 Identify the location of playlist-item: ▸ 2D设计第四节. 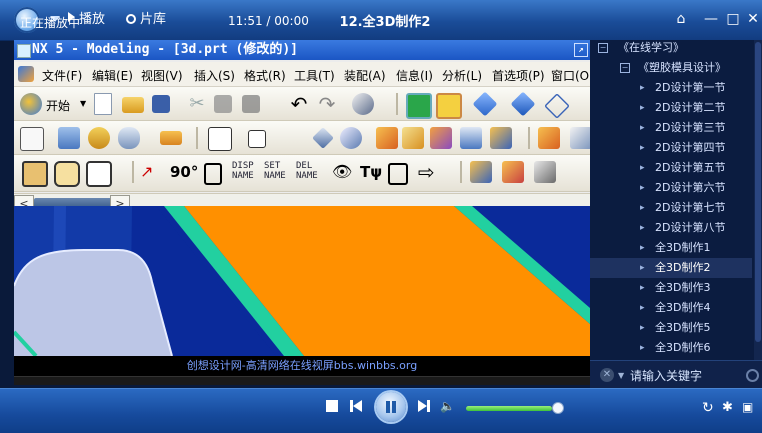
(671, 148).